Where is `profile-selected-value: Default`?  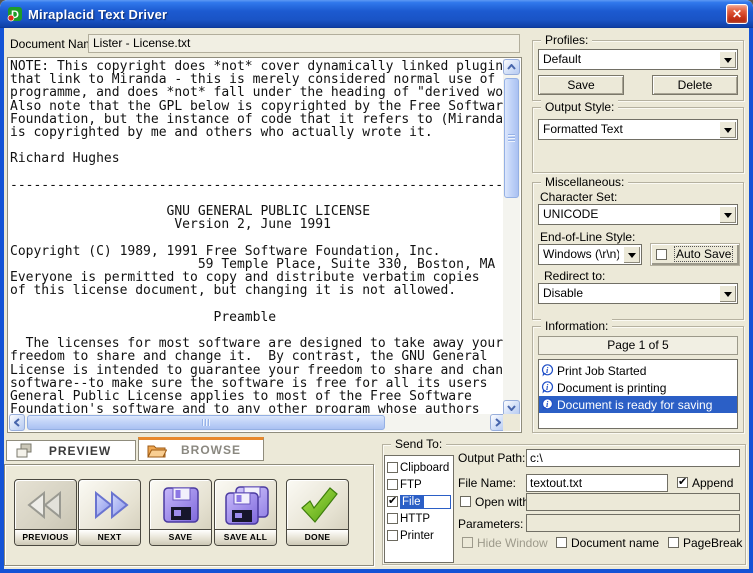
profile-selected-value: Default is located at coordinates (562, 59).